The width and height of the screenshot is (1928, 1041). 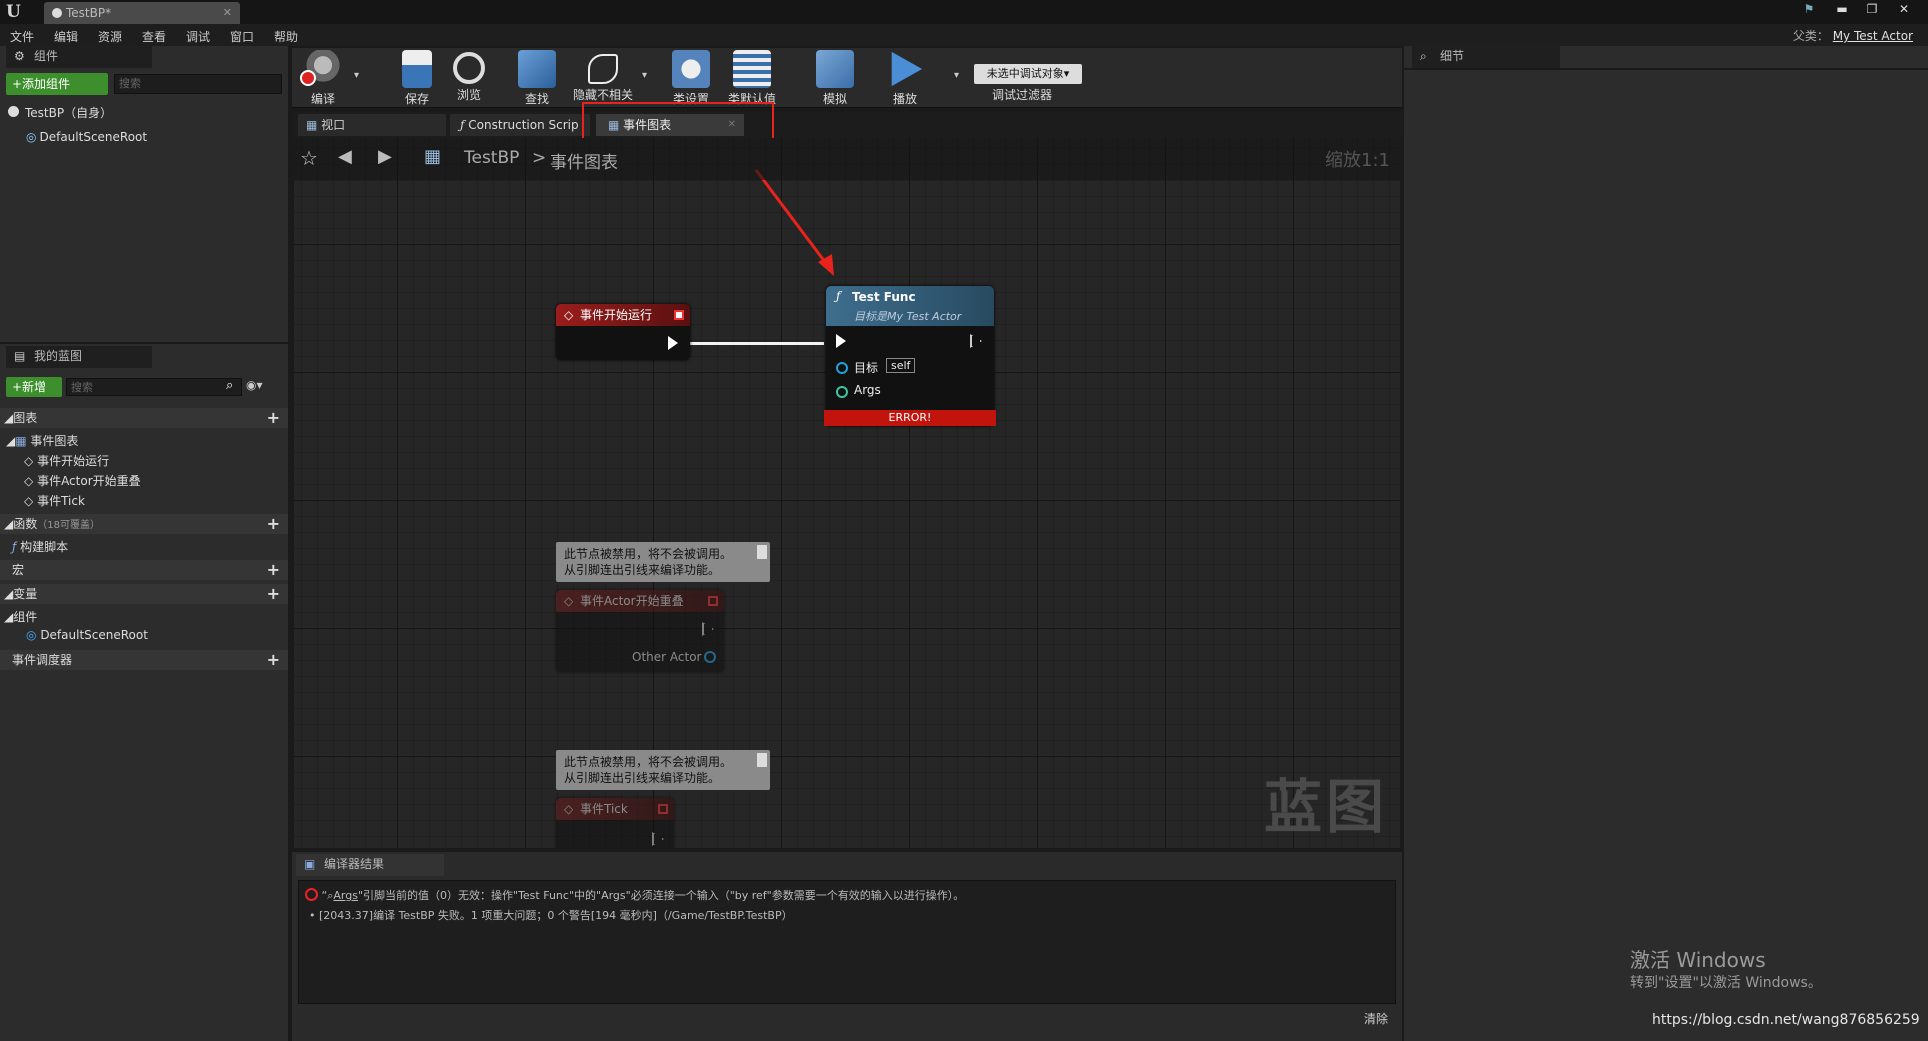 What do you see at coordinates (1842, 9) in the screenshot?
I see `minimize-button: ▬` at bounding box center [1842, 9].